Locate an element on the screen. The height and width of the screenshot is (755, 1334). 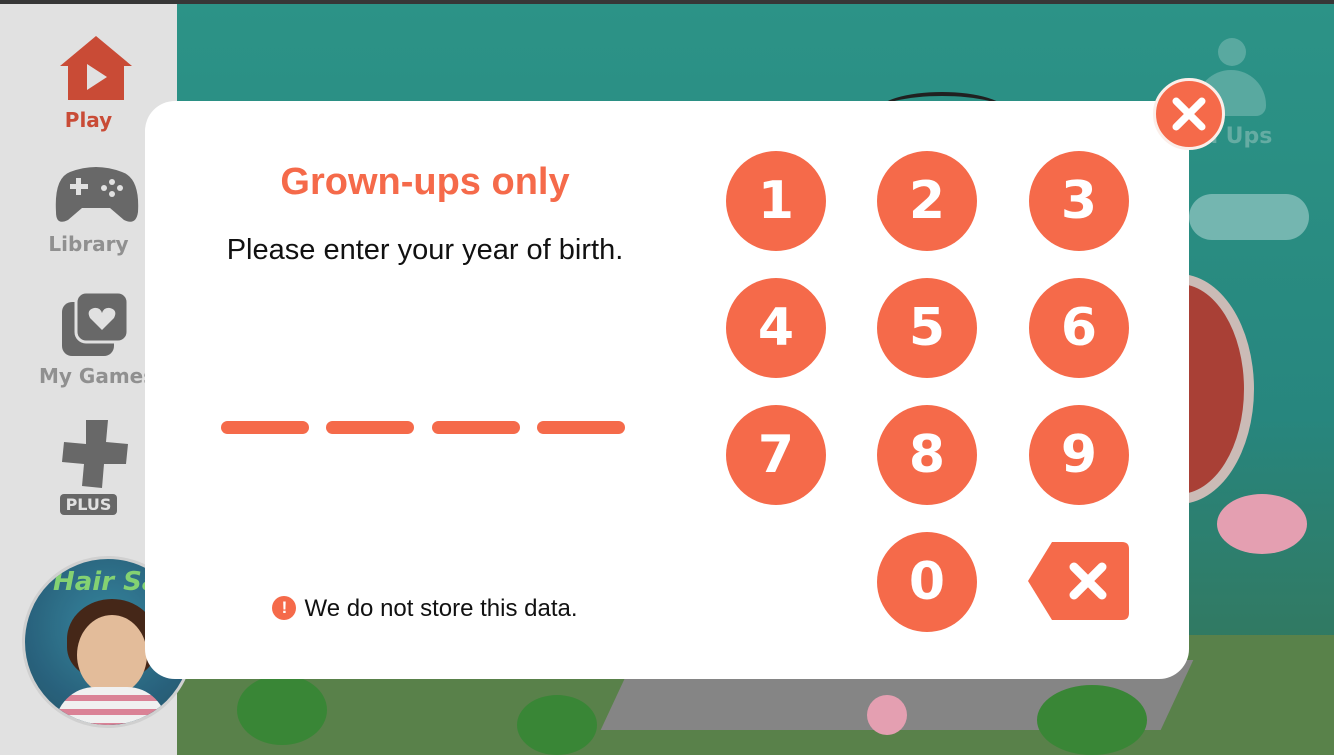
key-9: 9 is located at coordinates (1079, 455).